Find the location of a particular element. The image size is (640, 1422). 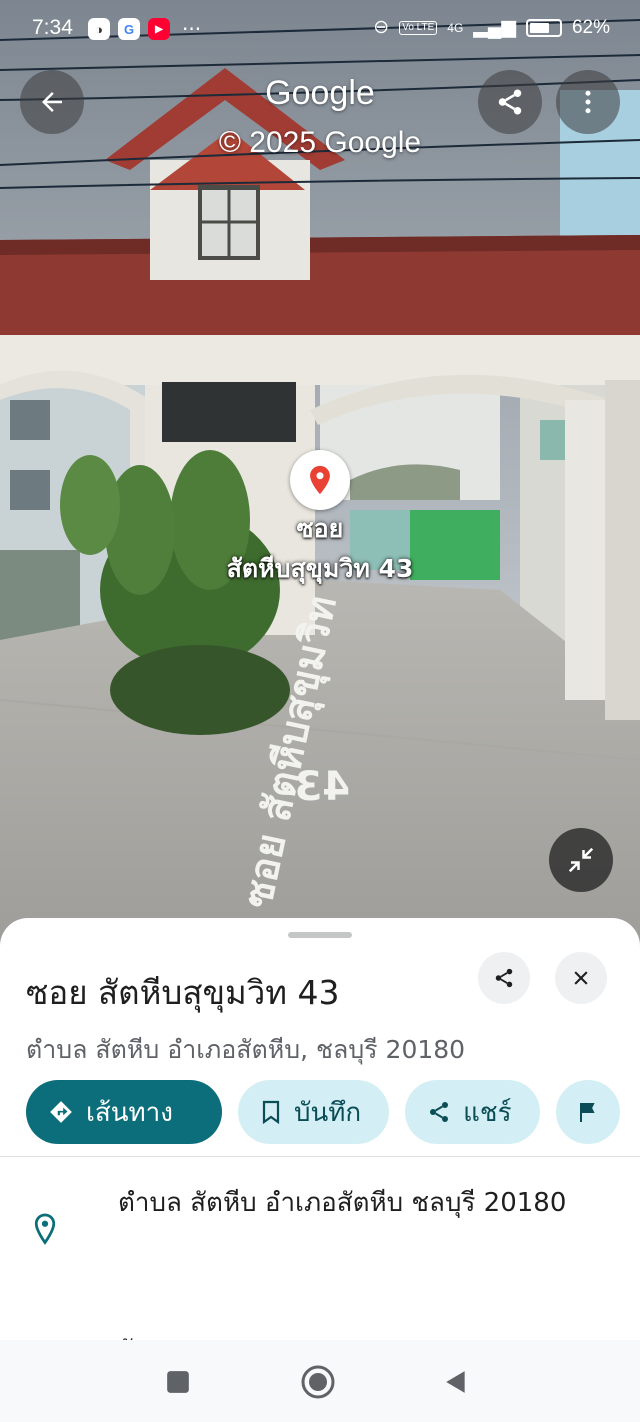

close-sheet-button is located at coordinates (581, 978).